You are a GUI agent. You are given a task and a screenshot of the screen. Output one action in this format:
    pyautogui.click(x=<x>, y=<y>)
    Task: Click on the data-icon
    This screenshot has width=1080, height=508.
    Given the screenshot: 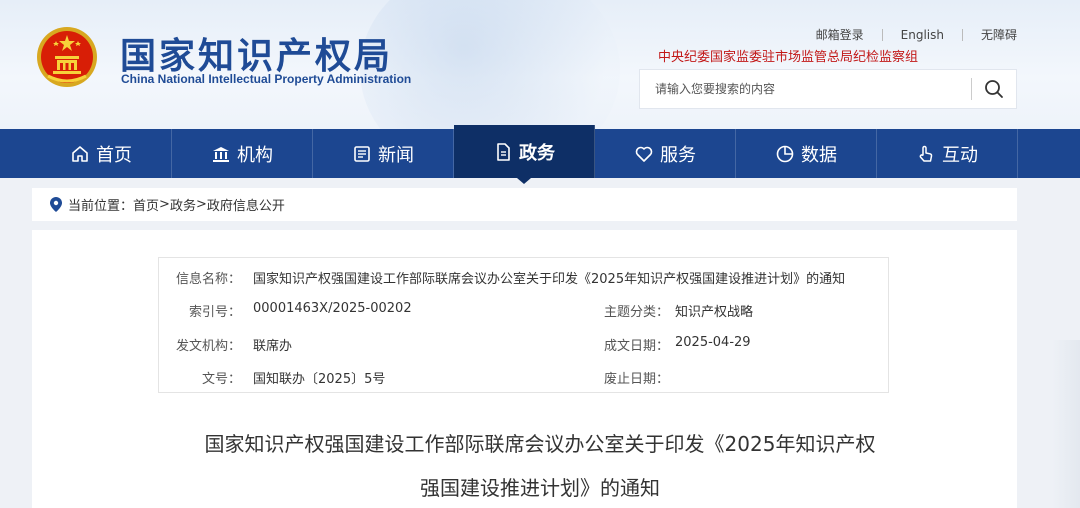 What is the action you would take?
    pyautogui.click(x=785, y=153)
    